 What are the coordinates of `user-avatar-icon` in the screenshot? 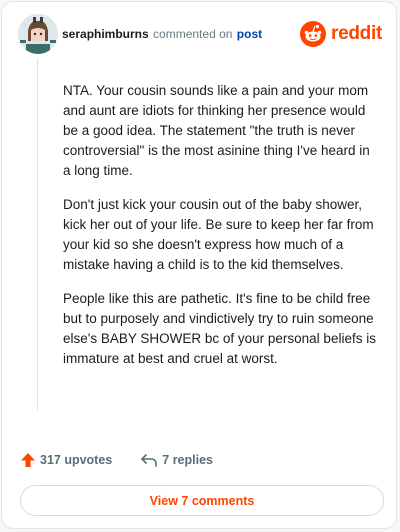 It's located at (38, 34).